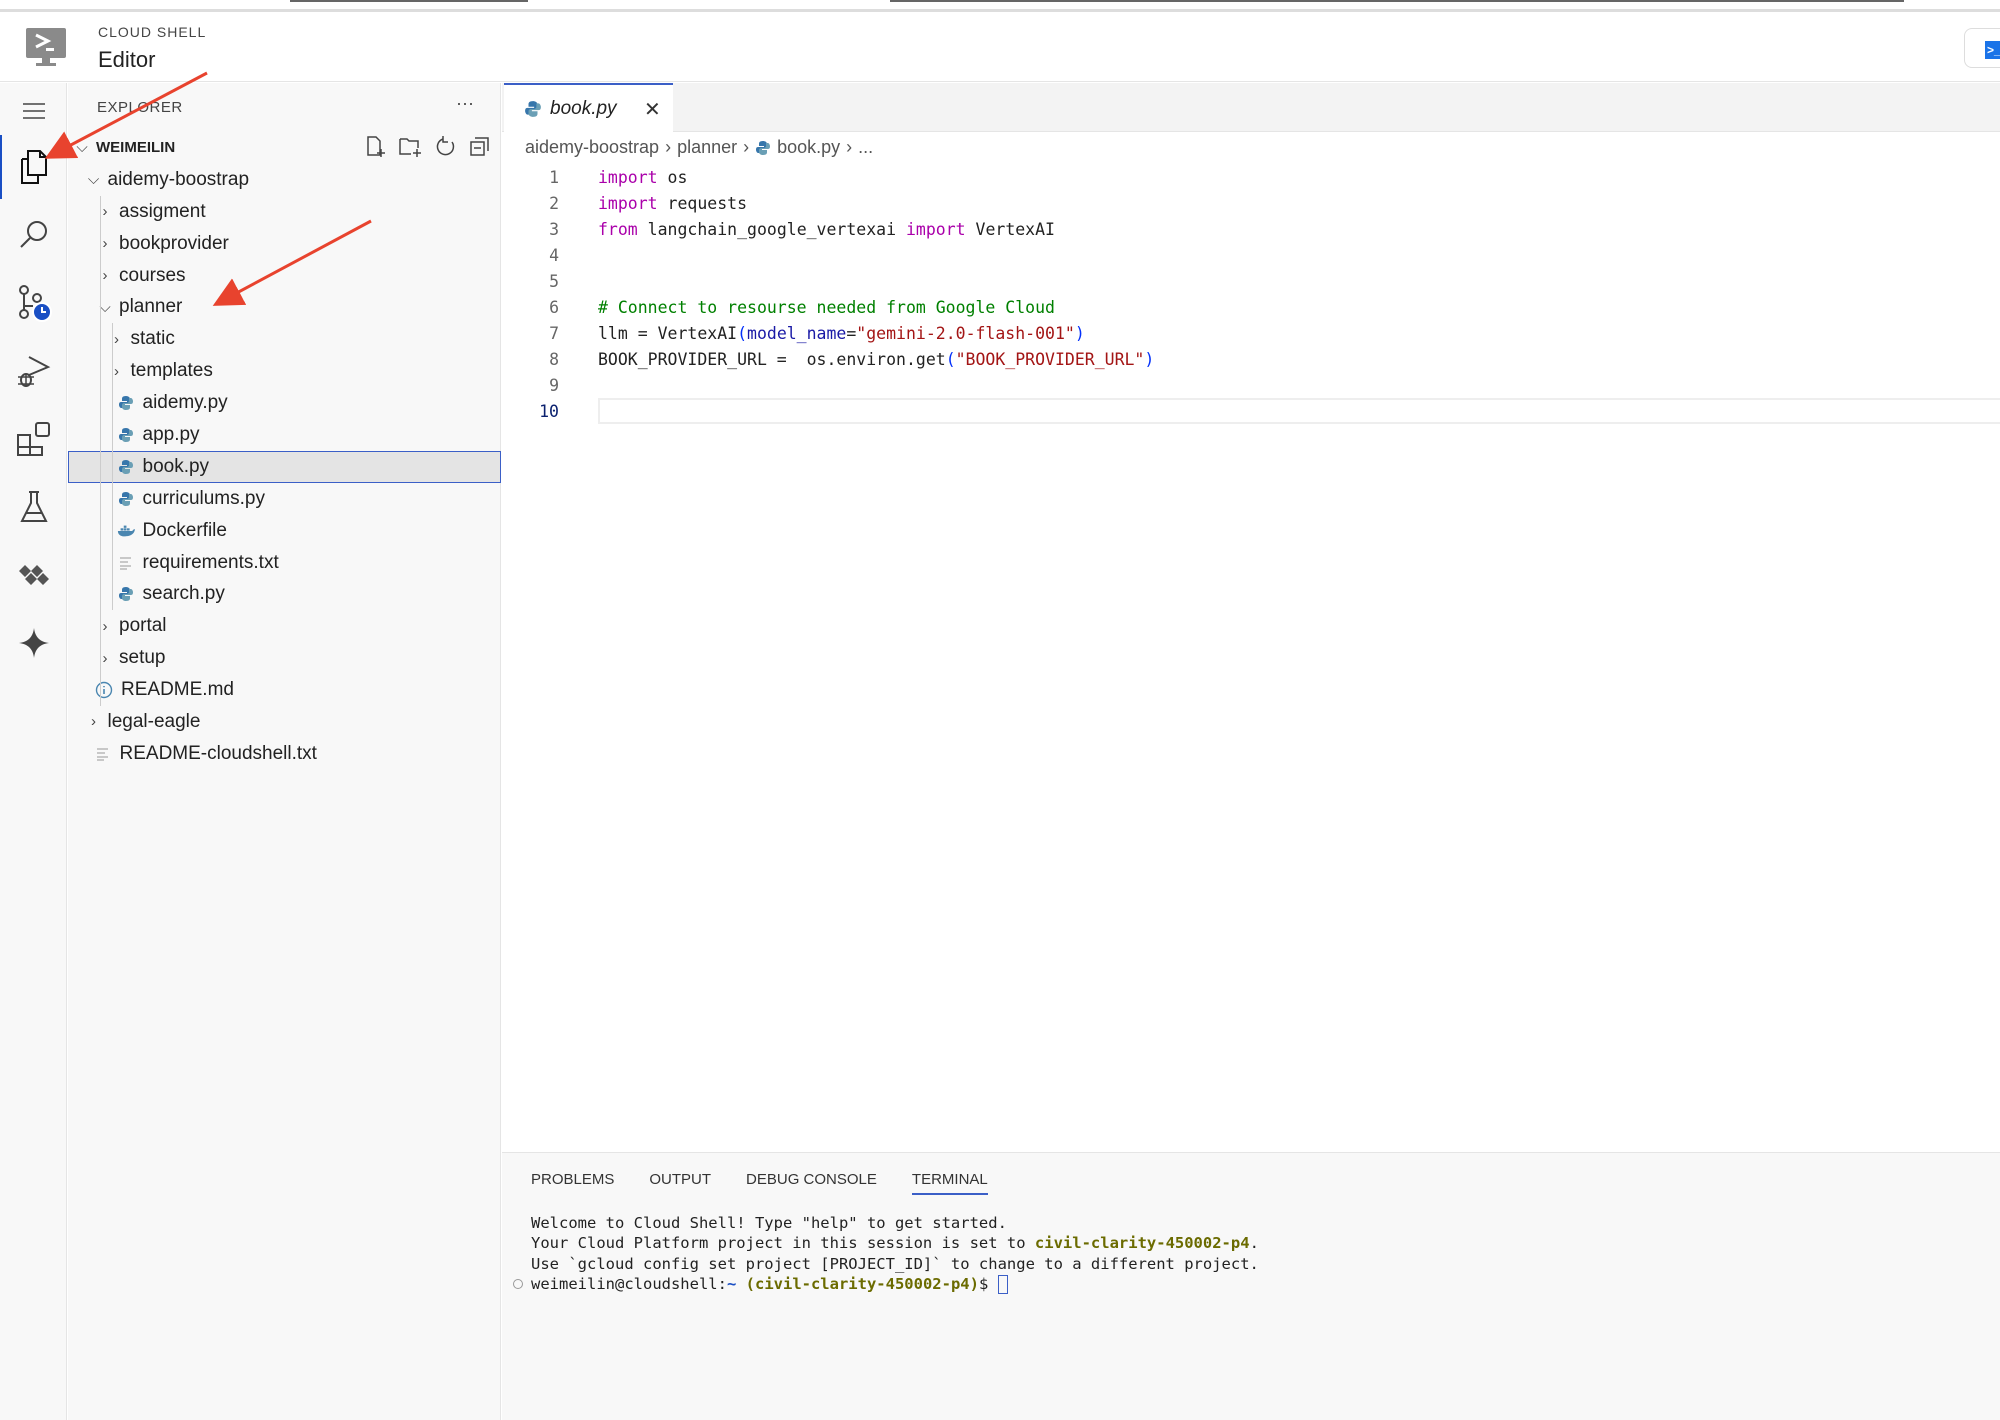 Image resolution: width=2000 pixels, height=1420 pixels. Describe the element at coordinates (935, 229) in the screenshot. I see `code-token: import` at that location.